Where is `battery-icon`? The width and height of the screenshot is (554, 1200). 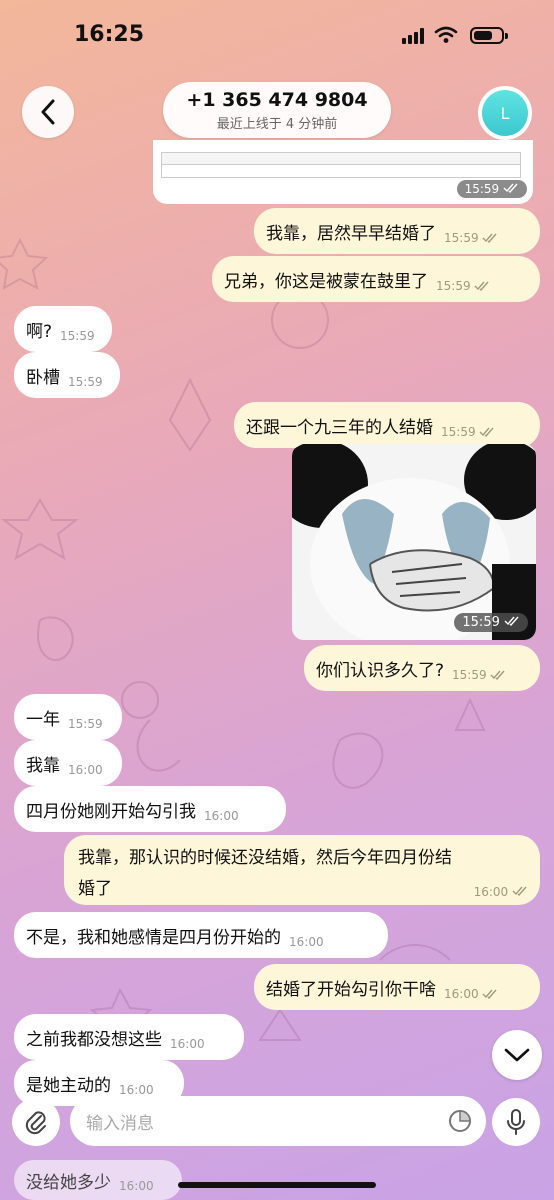
battery-icon is located at coordinates (489, 35).